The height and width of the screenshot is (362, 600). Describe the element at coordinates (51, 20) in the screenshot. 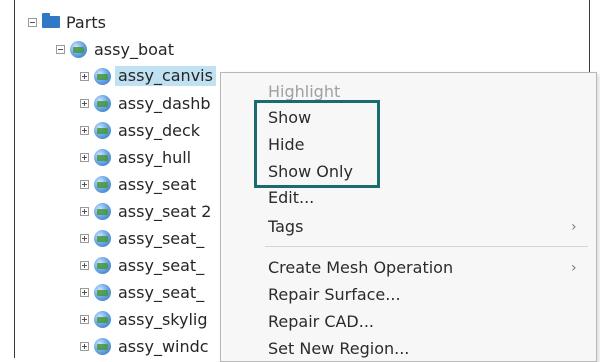

I see `folder-icon` at that location.